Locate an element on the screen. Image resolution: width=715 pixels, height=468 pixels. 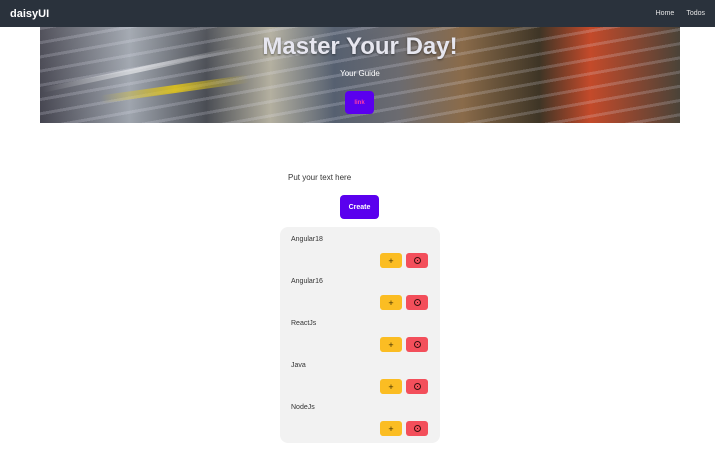
todo-item-label: ReactJs is located at coordinates (304, 323).